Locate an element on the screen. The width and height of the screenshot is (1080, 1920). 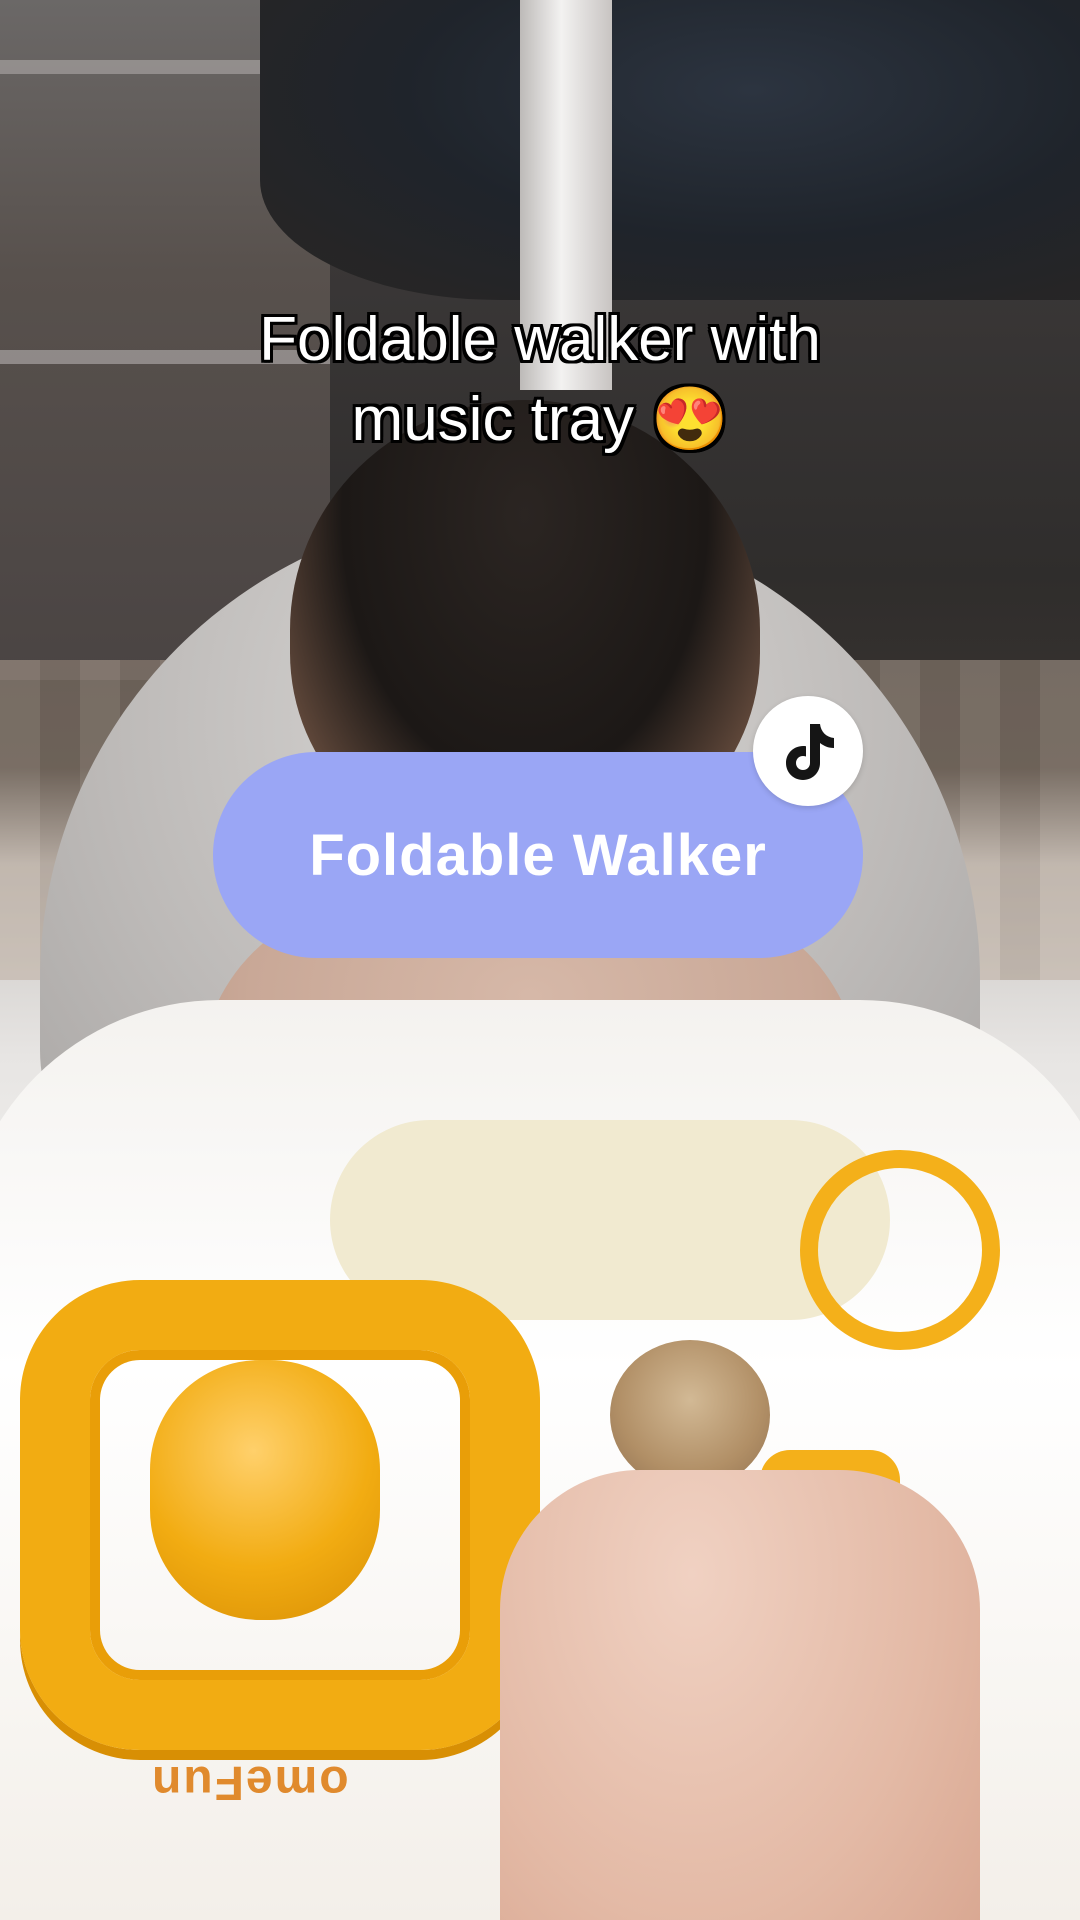
tiktok-logo-icon is located at coordinates (808, 751).